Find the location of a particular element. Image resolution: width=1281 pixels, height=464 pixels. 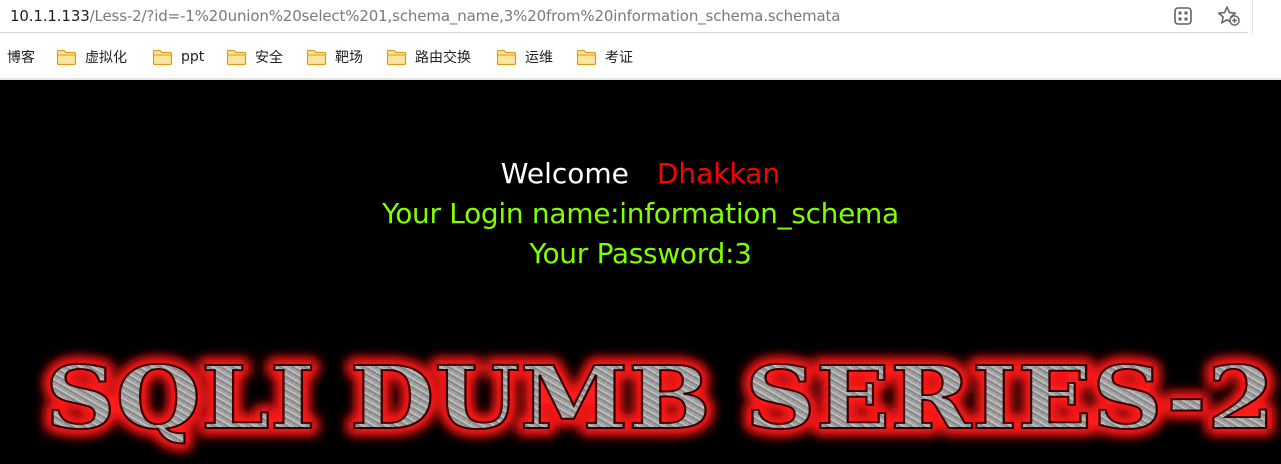

qr-grid-icon is located at coordinates (1183, 16).